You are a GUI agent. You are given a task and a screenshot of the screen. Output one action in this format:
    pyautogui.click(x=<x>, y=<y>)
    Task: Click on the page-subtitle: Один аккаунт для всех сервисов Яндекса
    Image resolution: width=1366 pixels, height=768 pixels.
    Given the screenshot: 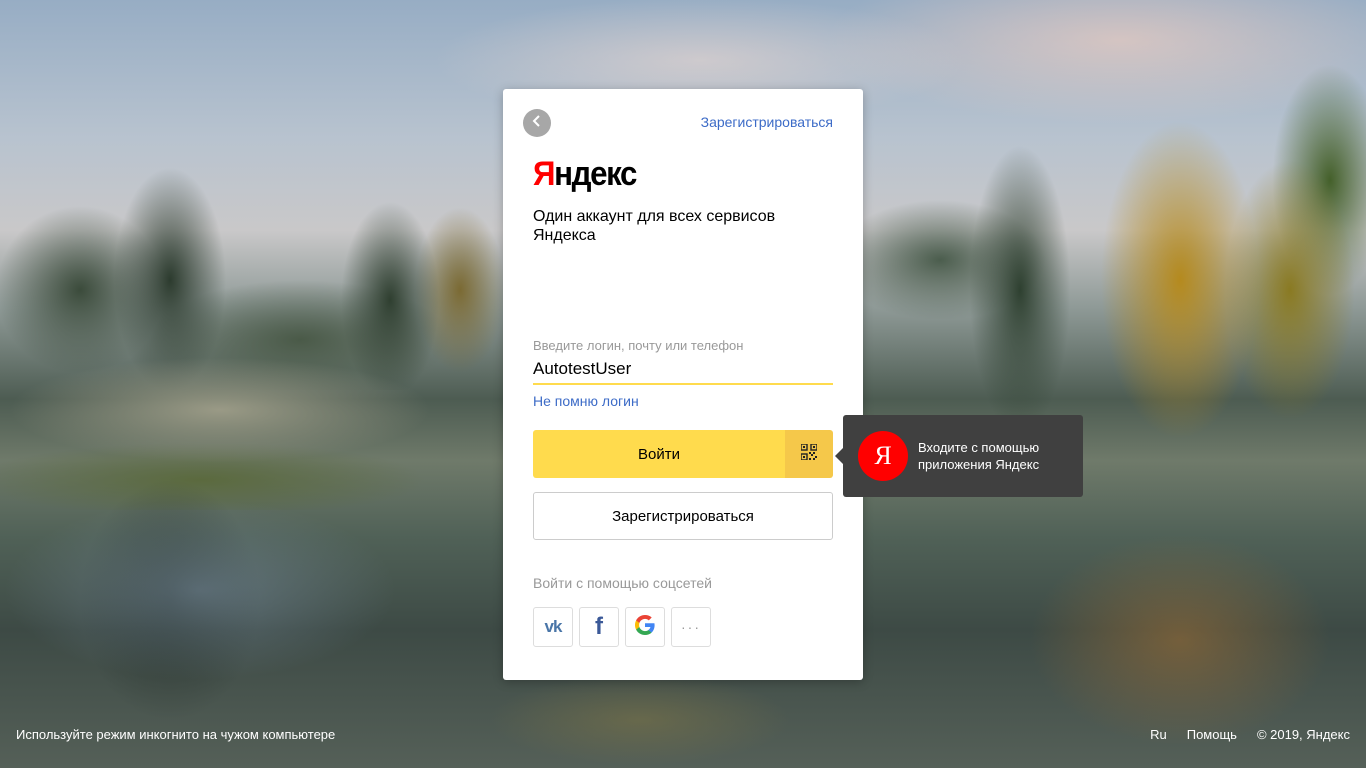 What is the action you would take?
    pyautogui.click(x=654, y=226)
    